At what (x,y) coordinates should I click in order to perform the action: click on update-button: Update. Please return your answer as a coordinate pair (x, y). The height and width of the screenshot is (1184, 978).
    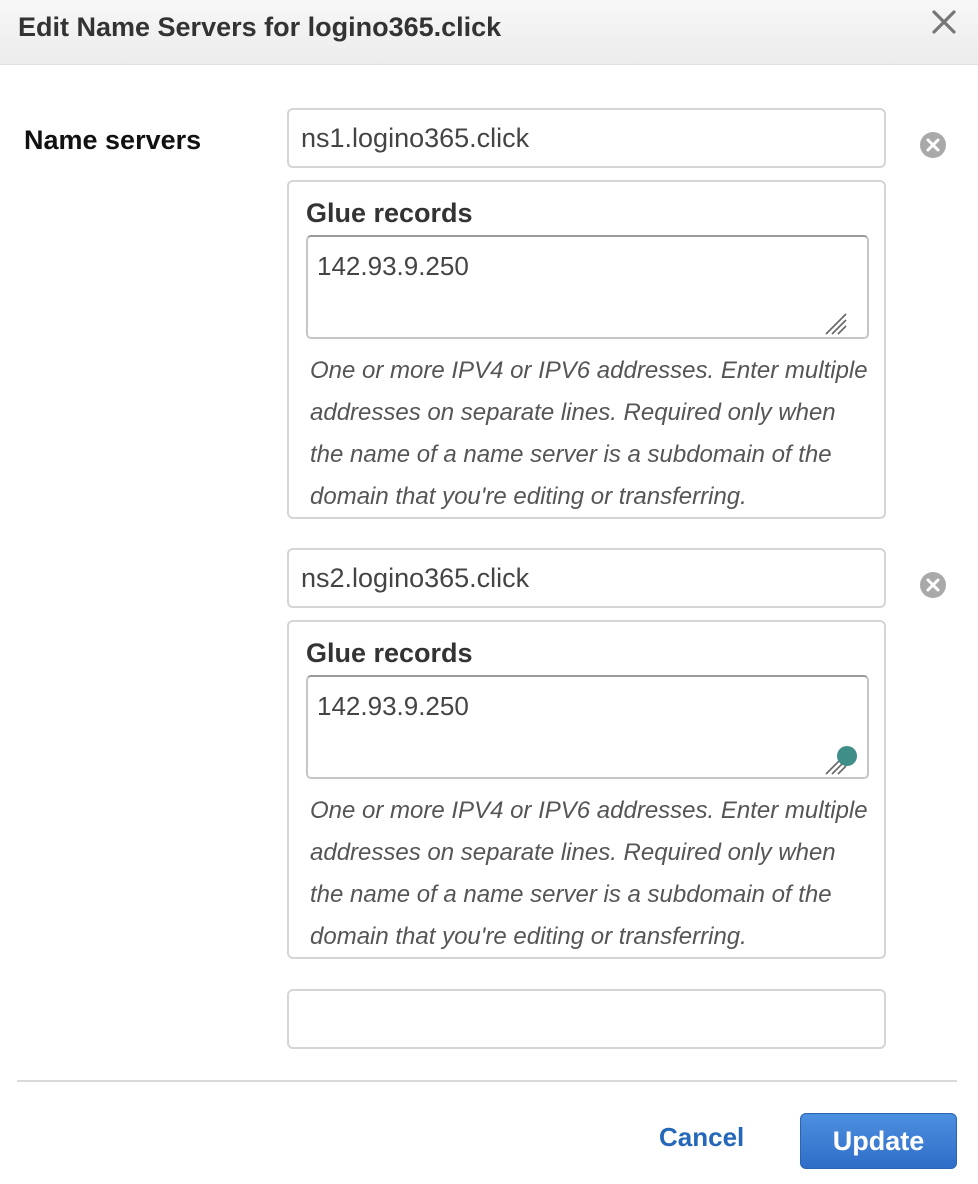
    Looking at the image, I should click on (878, 1141).